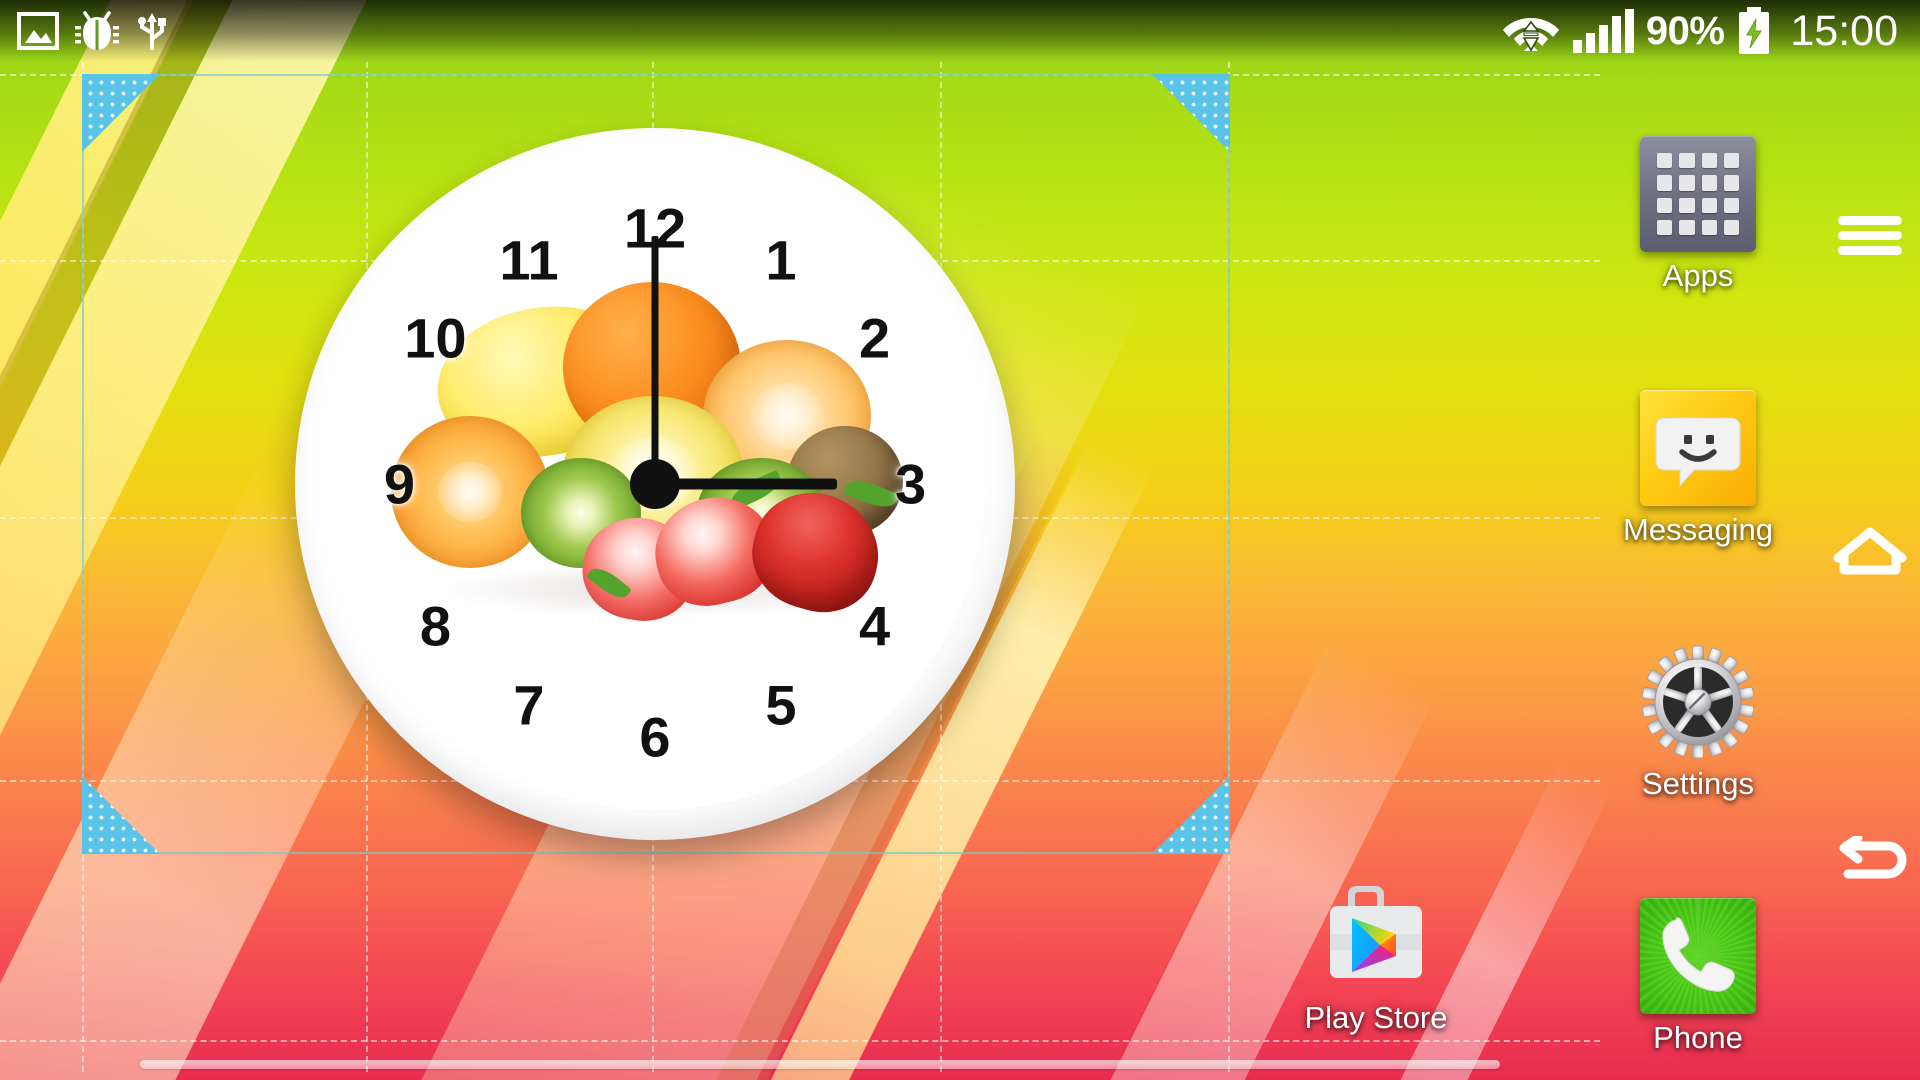  What do you see at coordinates (1530, 35) in the screenshot?
I see `wifi-icon` at bounding box center [1530, 35].